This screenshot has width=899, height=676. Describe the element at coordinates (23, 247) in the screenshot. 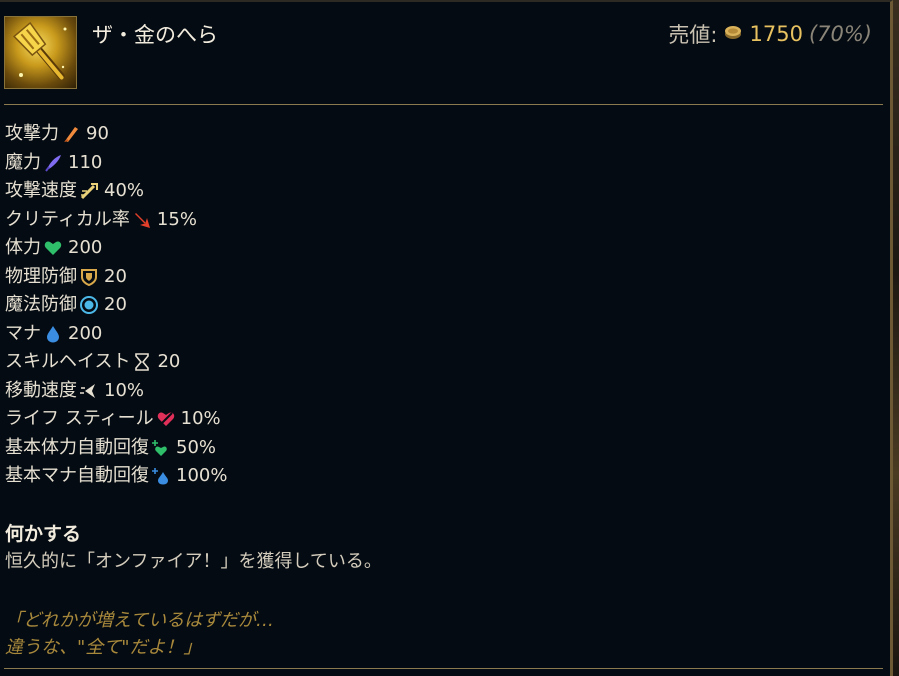

I see `stat-label: 体力` at that location.